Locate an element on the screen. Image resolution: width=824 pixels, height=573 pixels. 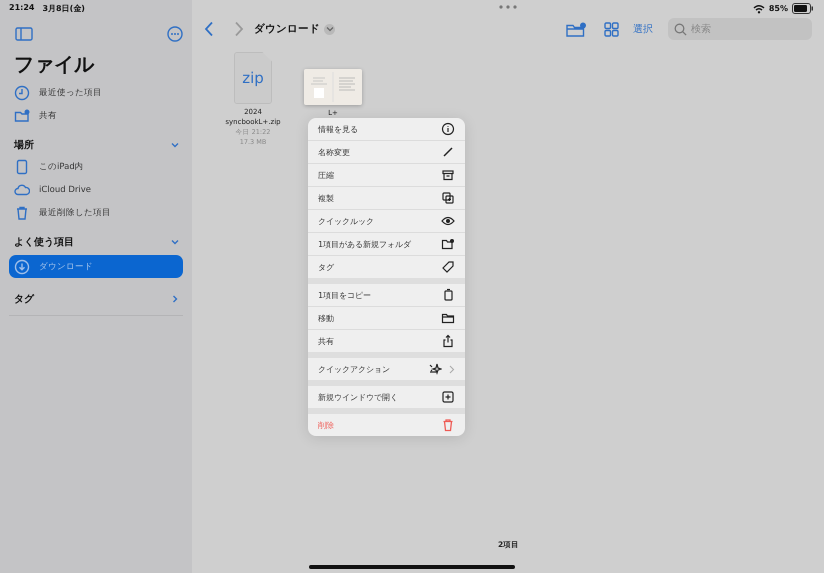
chevron-down-icon is located at coordinates (330, 29).